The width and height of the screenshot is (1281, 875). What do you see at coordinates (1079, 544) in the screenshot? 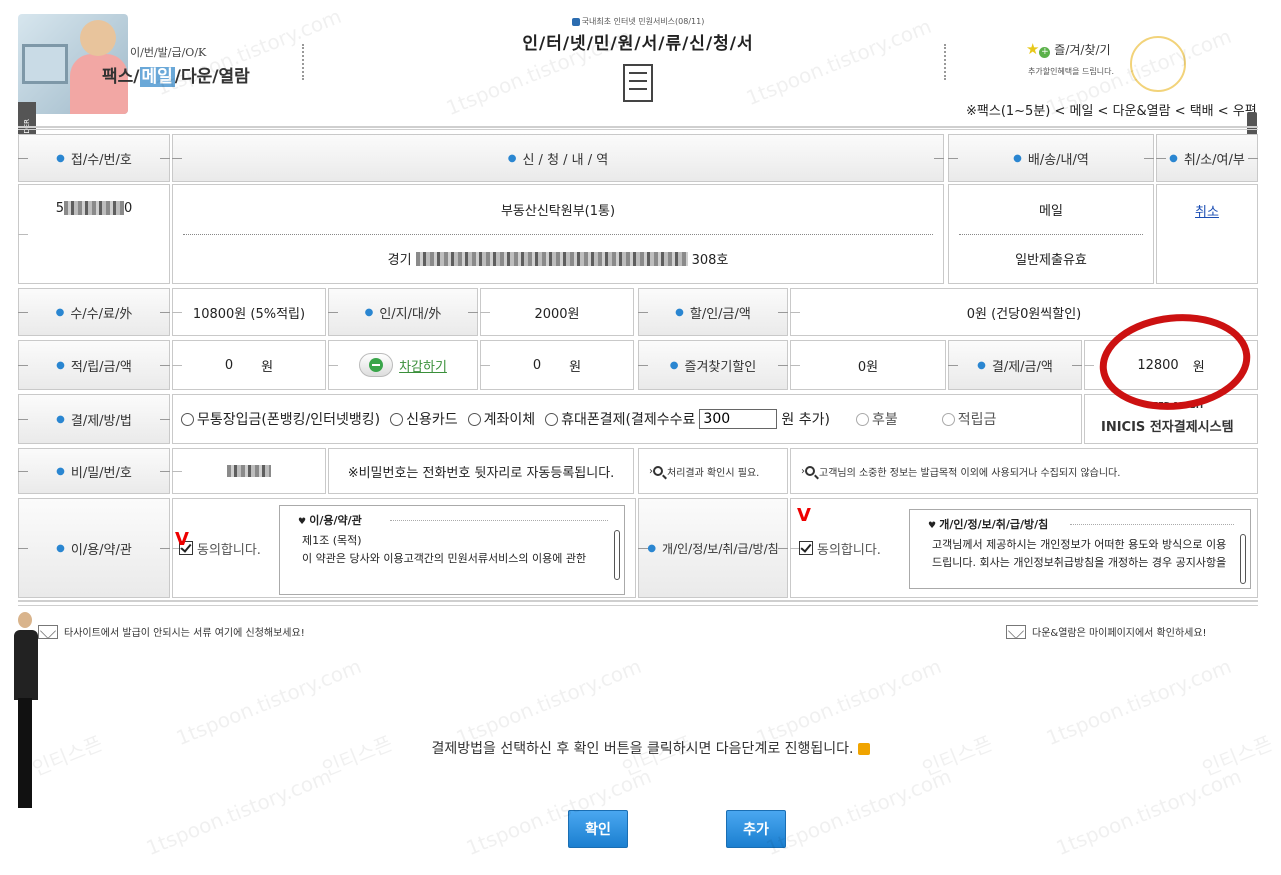
I see `privacy-line-1: 고객님께서 제공하시는 개인정보가 어떠한 용도와 방식으로 이용` at bounding box center [1079, 544].